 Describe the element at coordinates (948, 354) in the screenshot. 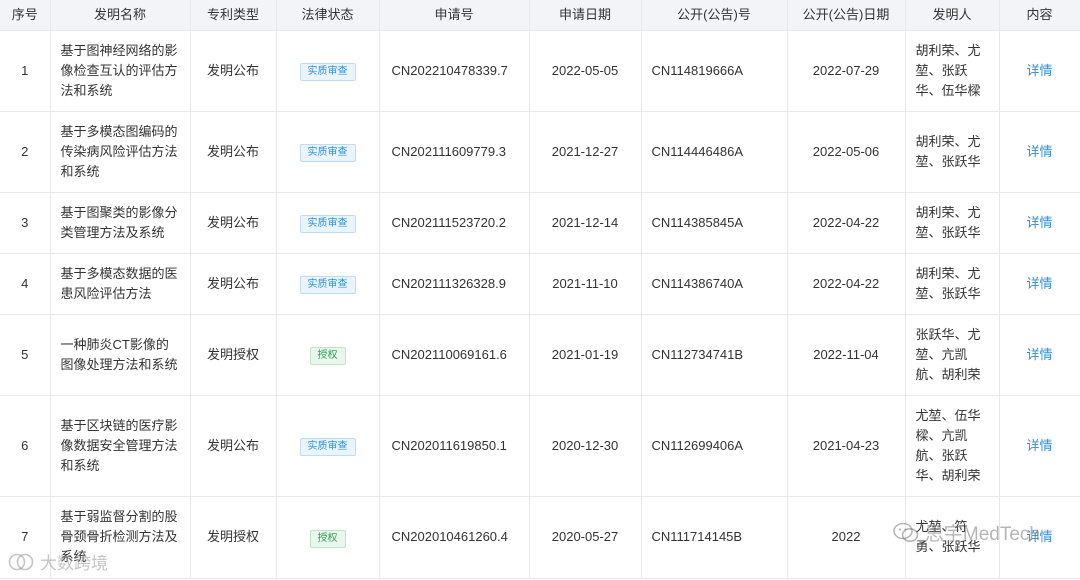

I see `row-inventors-text: 张跃华、尤堃、亢凯航、胡利荣` at that location.